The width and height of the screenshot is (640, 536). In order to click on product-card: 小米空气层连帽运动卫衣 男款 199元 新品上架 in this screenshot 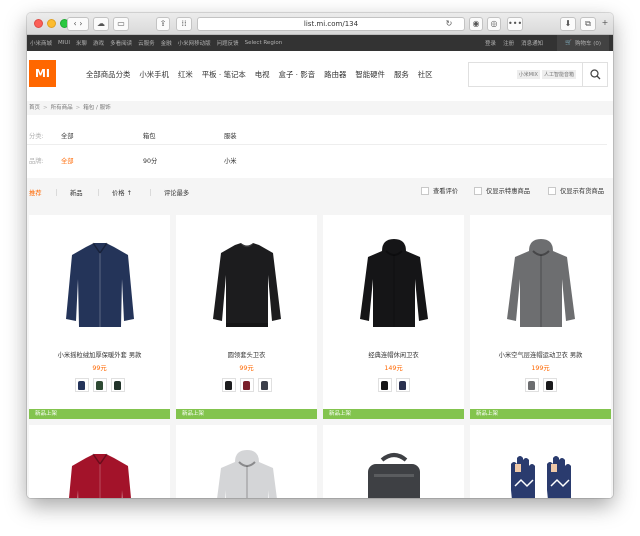, I will do `click(540, 317)`.